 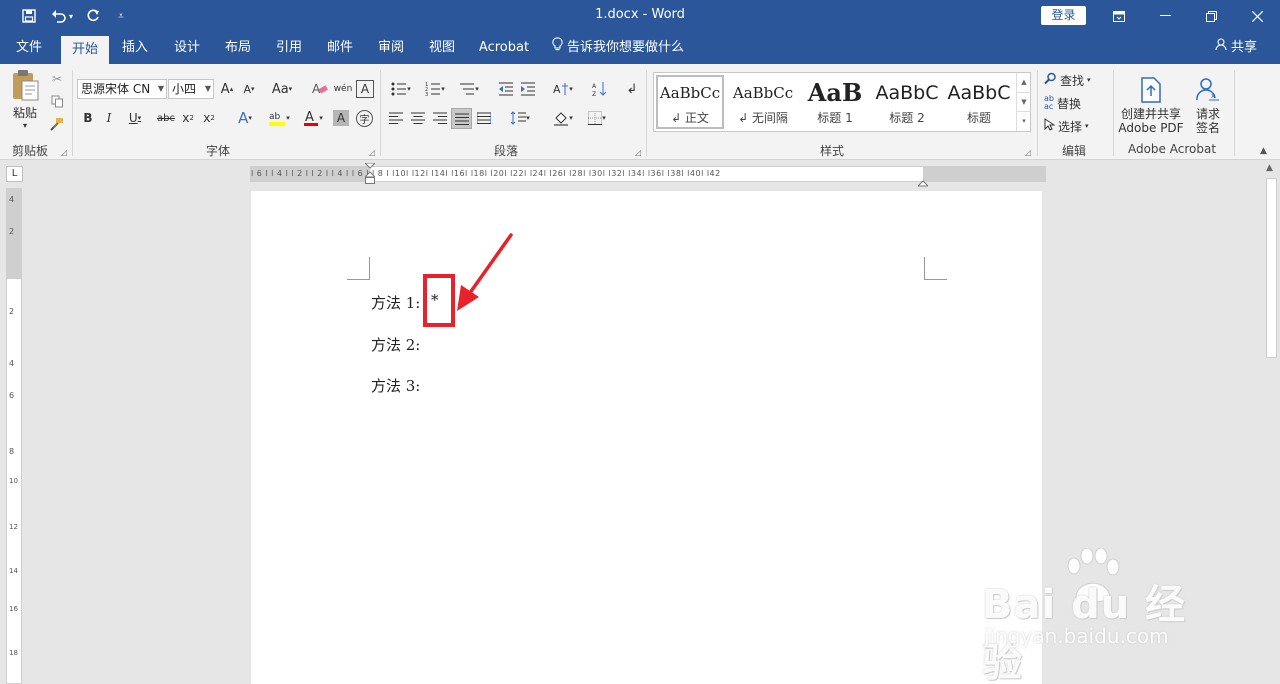 What do you see at coordinates (57, 79) in the screenshot?
I see `cut-icon: ✂` at bounding box center [57, 79].